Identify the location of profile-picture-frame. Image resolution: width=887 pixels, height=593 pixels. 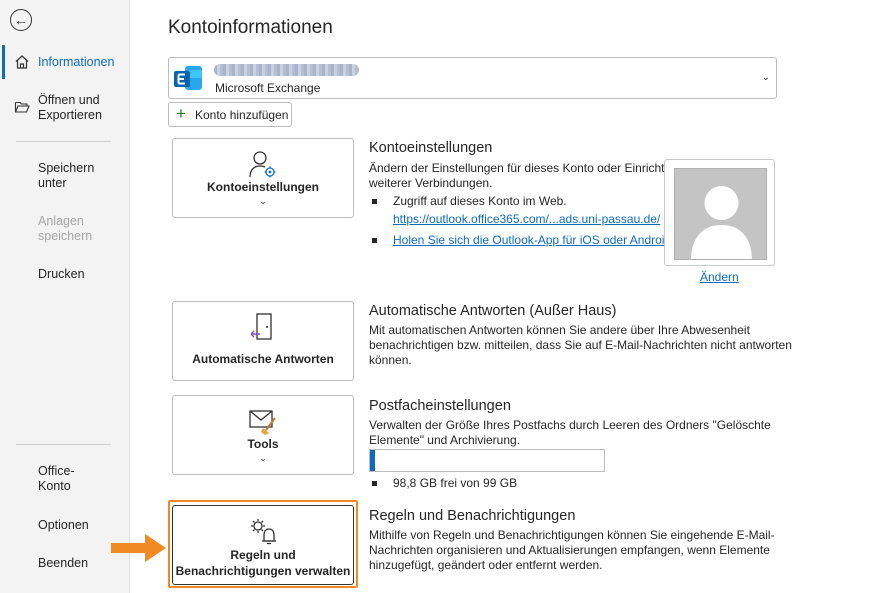
(719, 212).